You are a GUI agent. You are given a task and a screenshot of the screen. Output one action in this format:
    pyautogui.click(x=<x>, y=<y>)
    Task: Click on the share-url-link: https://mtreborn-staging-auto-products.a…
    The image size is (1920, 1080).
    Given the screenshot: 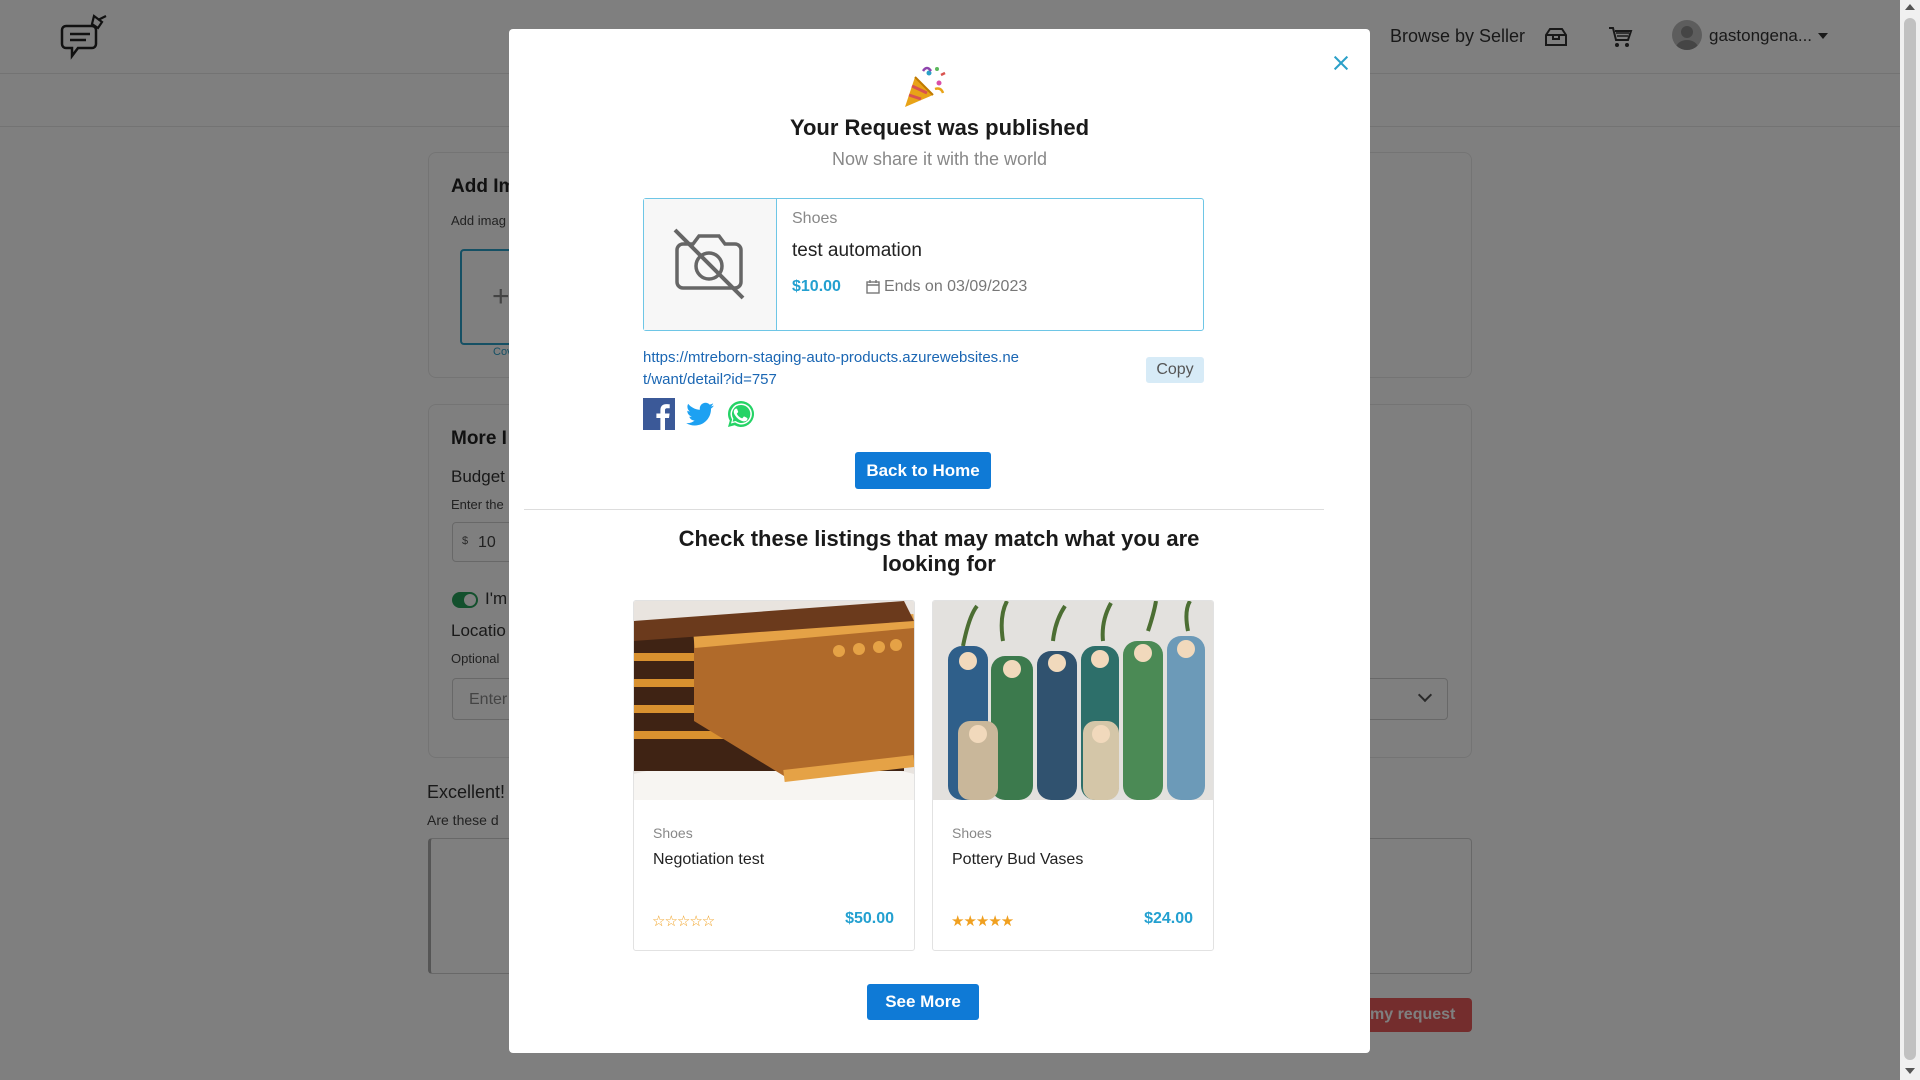 What is the action you would take?
    pyautogui.click(x=833, y=369)
    